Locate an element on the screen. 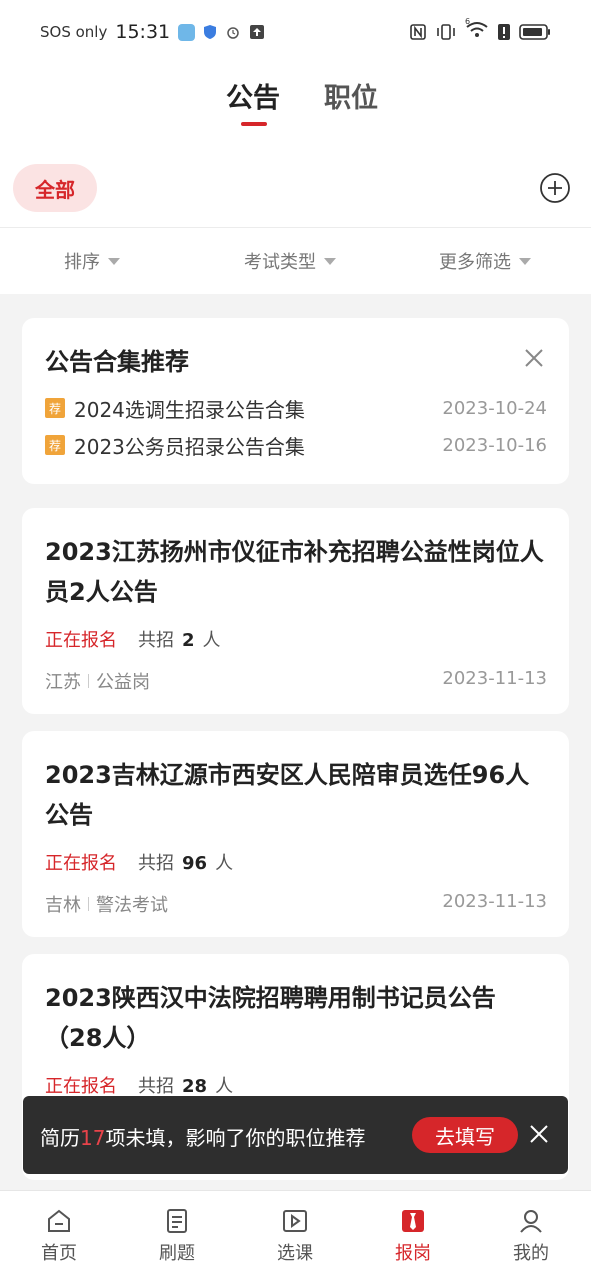 The width and height of the screenshot is (591, 1280). tab-positions: 职位 is located at coordinates (351, 95).